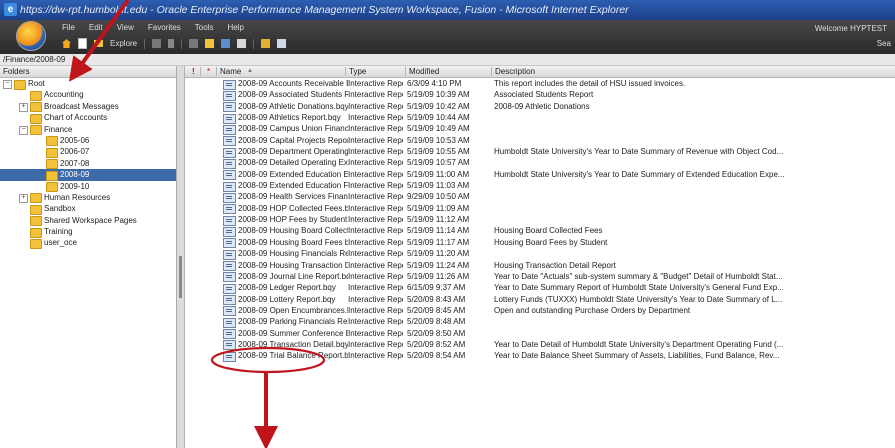 The height and width of the screenshot is (448, 895). Describe the element at coordinates (123, 43) in the screenshot. I see `explore-button: Explore` at that location.